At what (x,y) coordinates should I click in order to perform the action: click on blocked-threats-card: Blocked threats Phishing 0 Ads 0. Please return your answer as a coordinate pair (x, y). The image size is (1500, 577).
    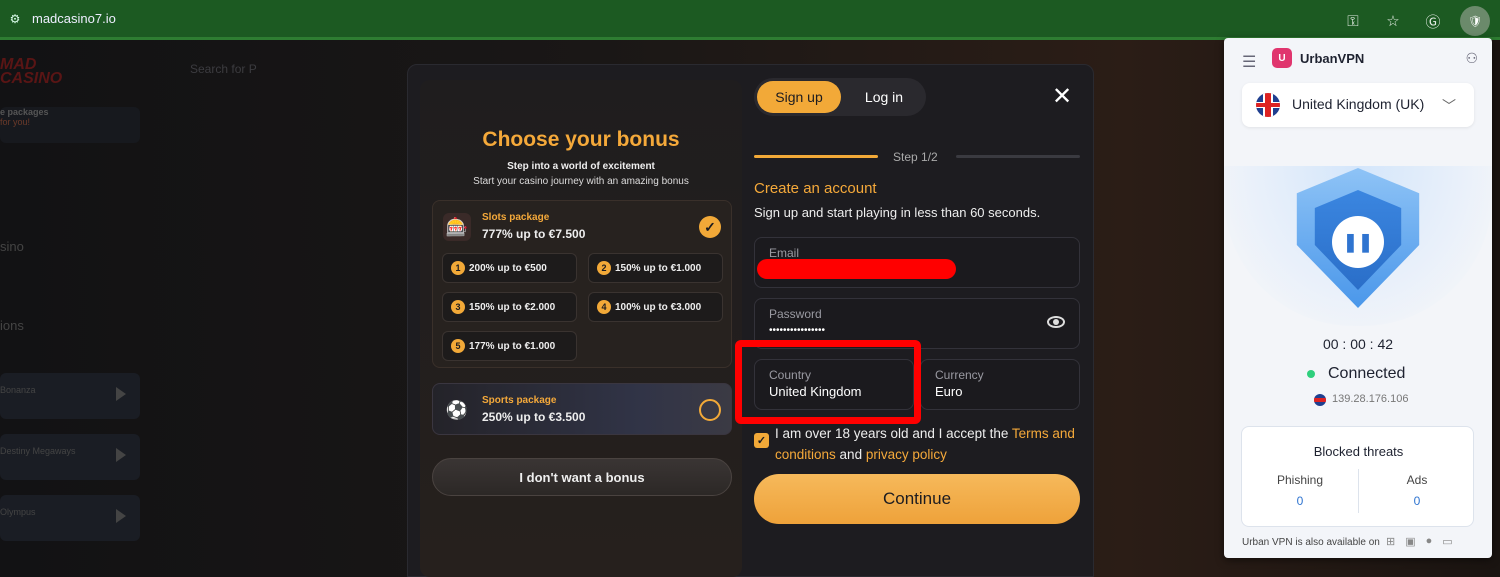
    Looking at the image, I should click on (1357, 476).